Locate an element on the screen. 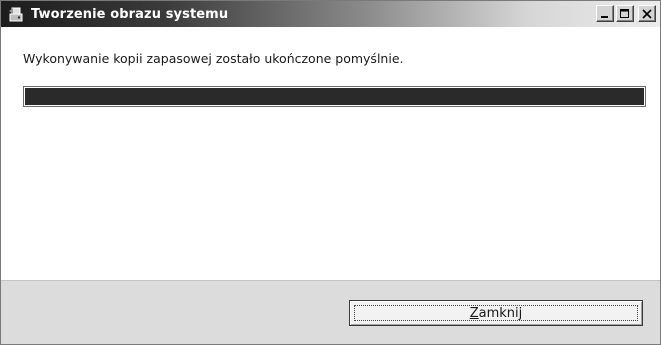  close-icon is located at coordinates (647, 13).